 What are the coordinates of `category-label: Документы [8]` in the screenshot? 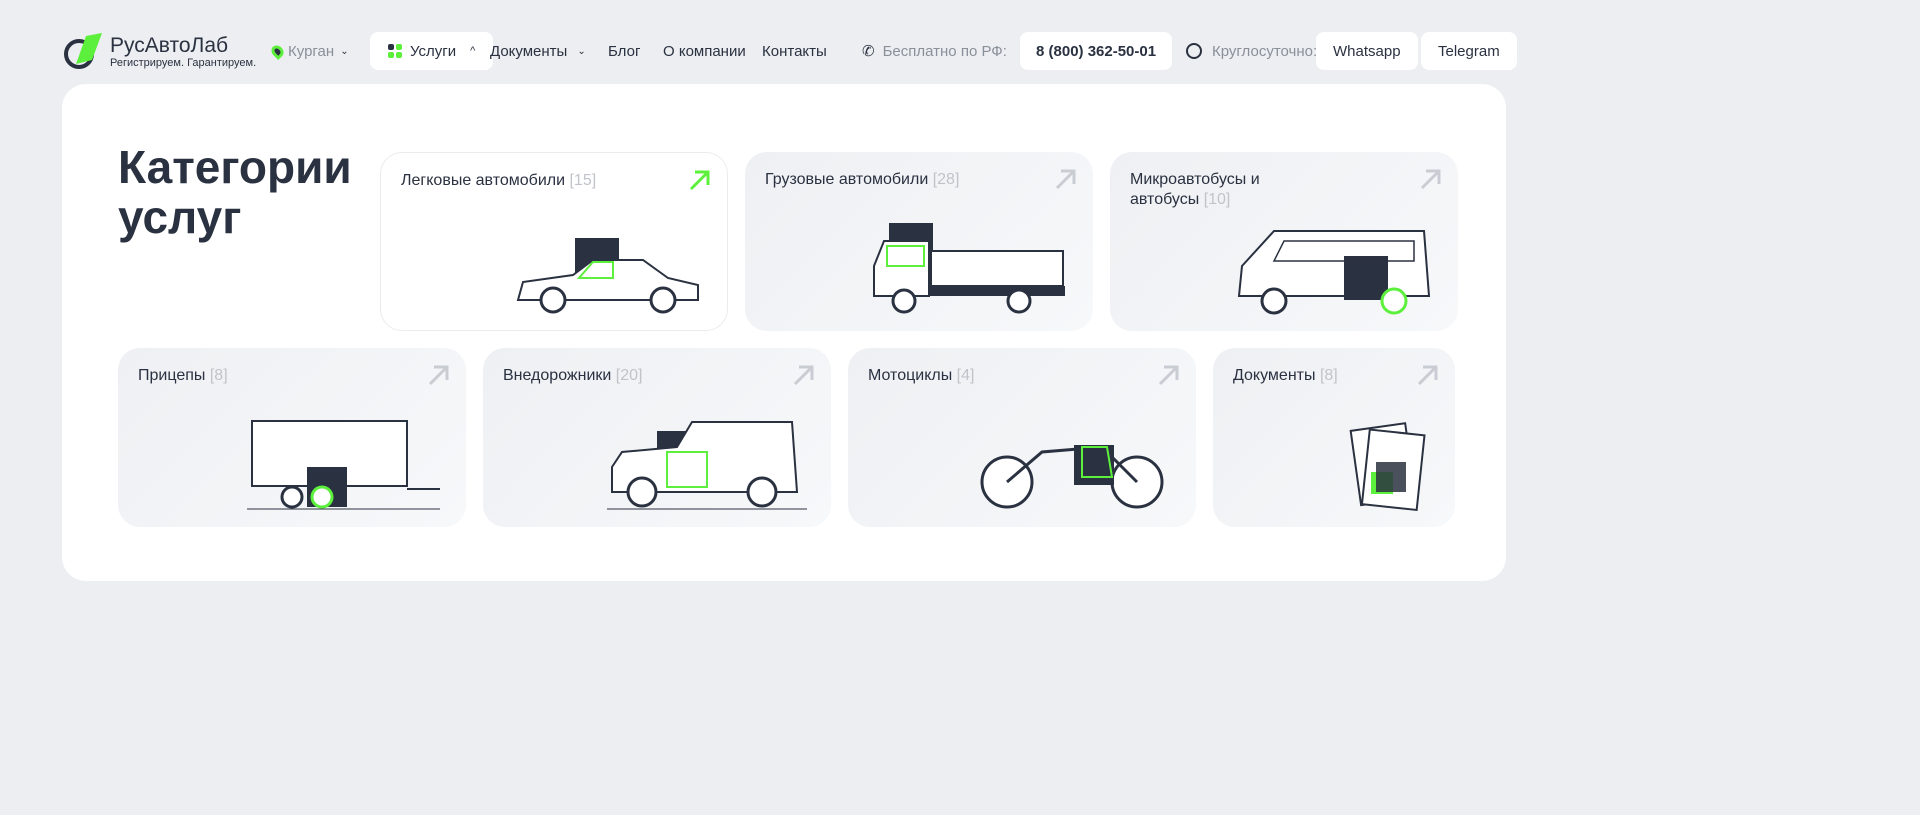 It's located at (1333, 376).